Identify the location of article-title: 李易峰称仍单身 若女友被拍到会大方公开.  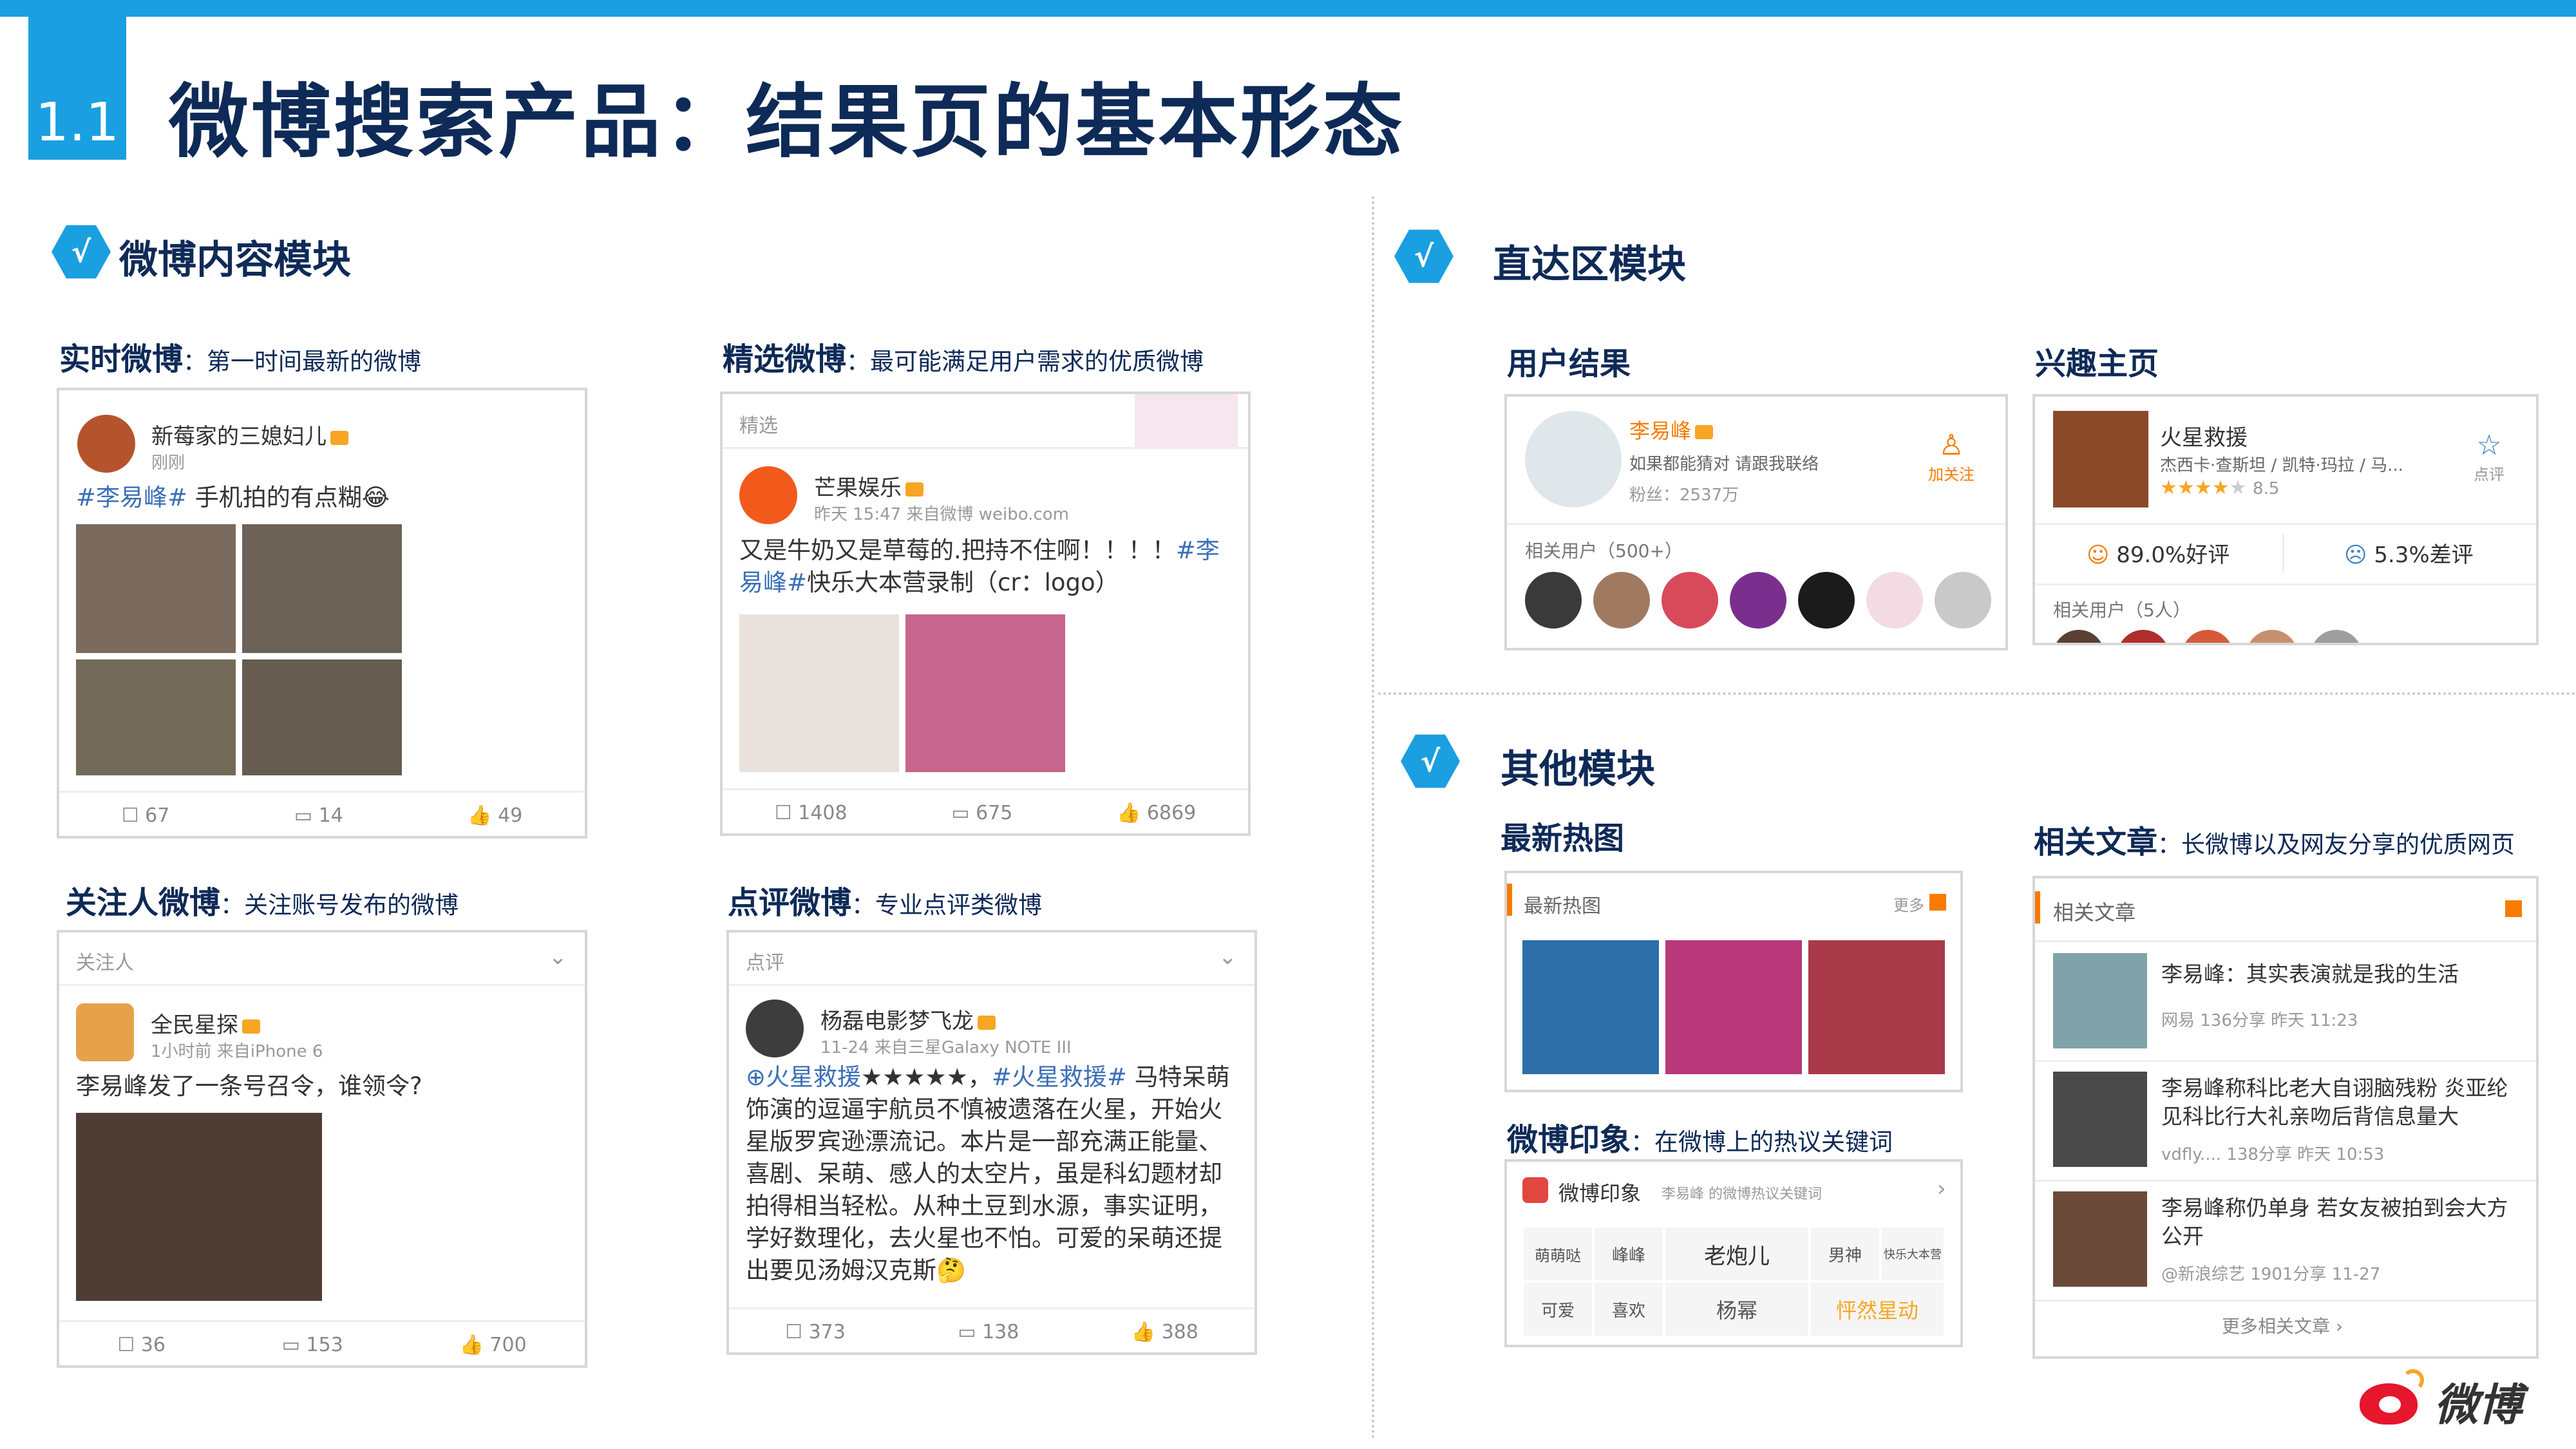
(2341, 1222).